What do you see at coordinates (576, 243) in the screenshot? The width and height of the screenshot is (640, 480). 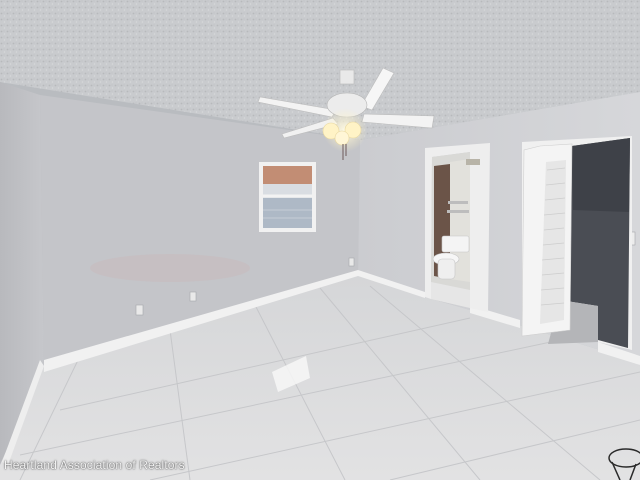 I see `closet-doorway` at bounding box center [576, 243].